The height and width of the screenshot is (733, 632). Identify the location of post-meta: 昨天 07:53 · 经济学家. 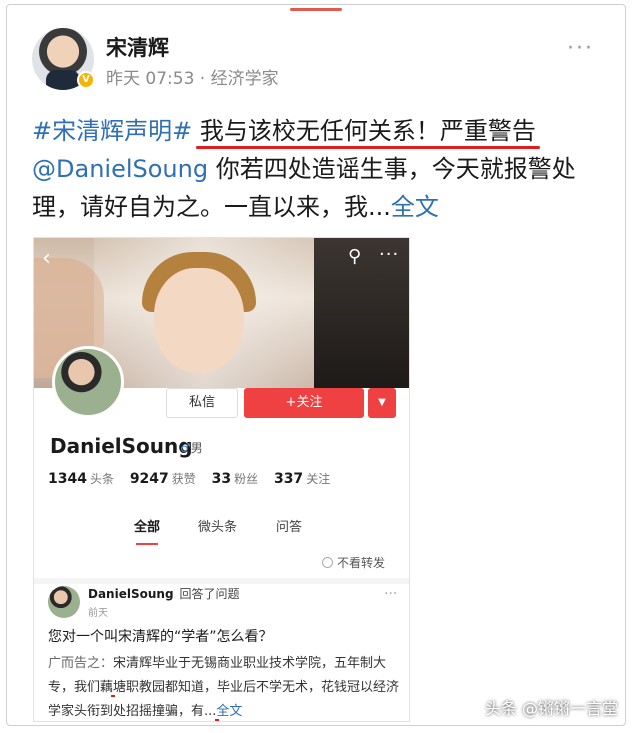
(192, 79).